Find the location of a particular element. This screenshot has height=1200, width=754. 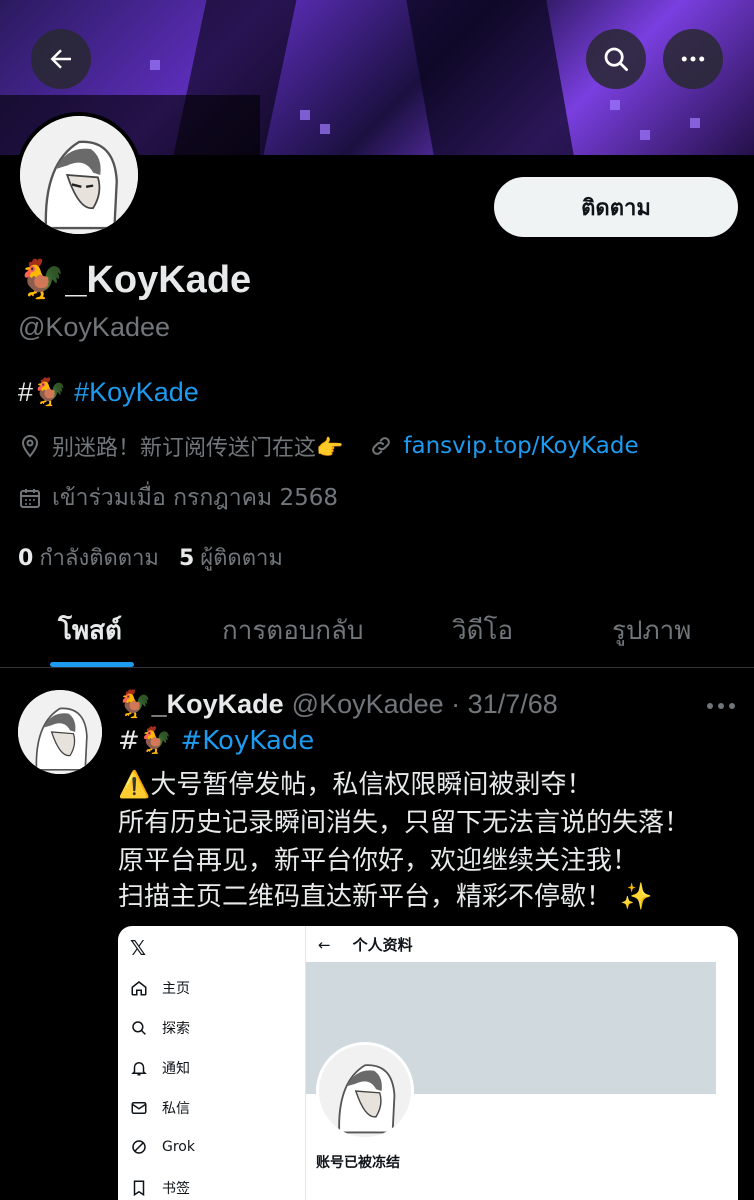

profile-meta-location-link: 别迷路！新订阅传送门在这👉 fansvip.top/KoyKade is located at coordinates (328, 446).